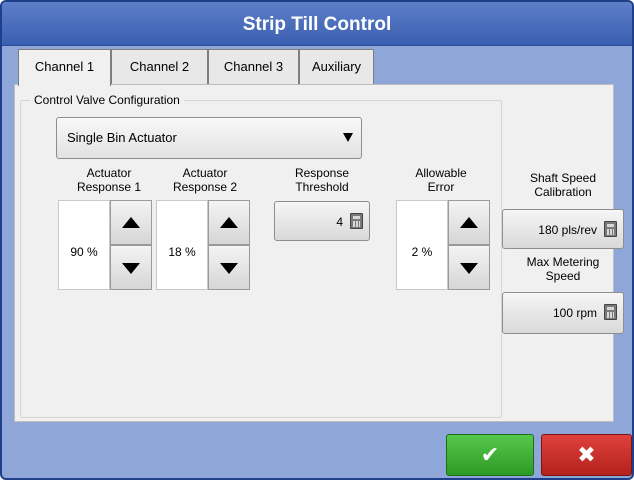 The image size is (634, 480). I want to click on actuator-response-1-increment-button, so click(131, 222).